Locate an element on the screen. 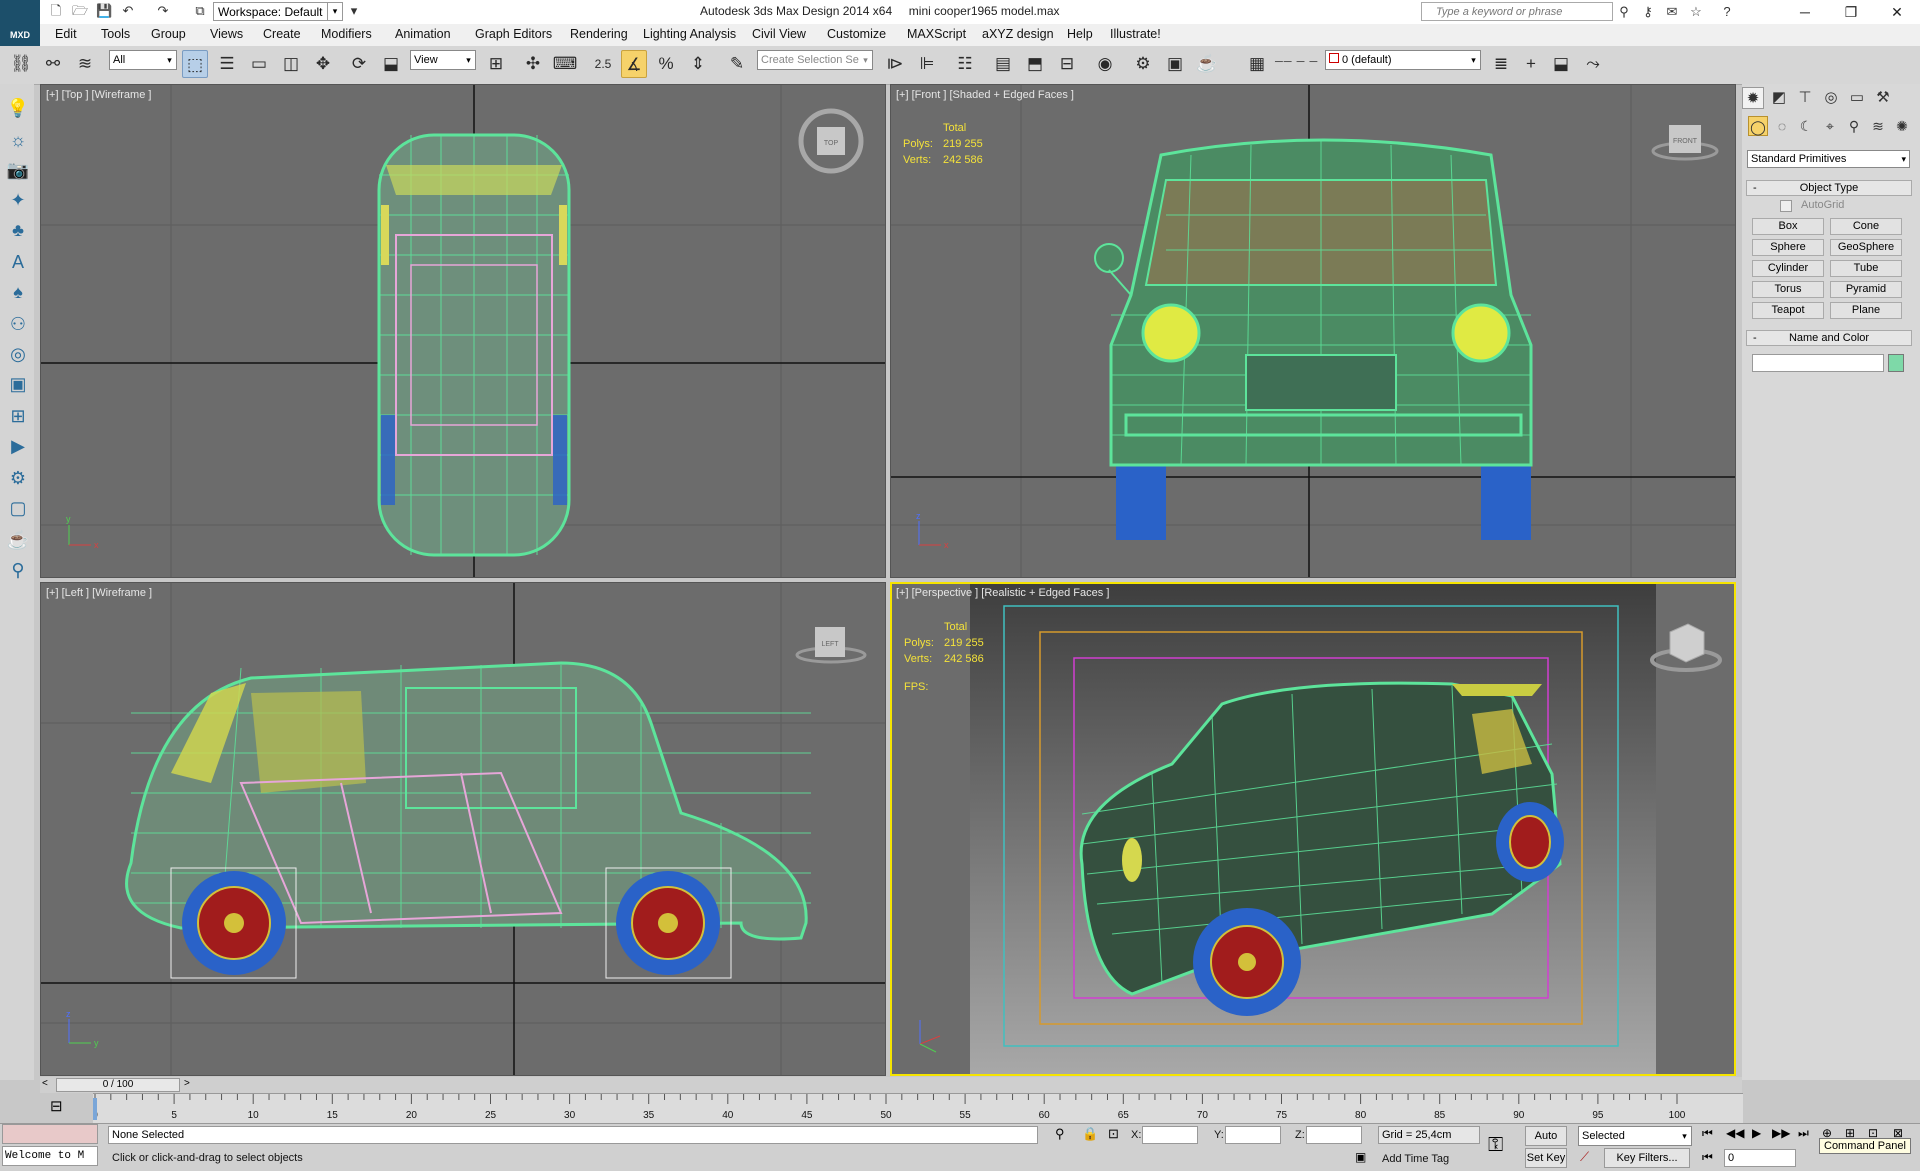 The height and width of the screenshot is (1171, 1920). render-production-icon: ☕ is located at coordinates (1207, 64).